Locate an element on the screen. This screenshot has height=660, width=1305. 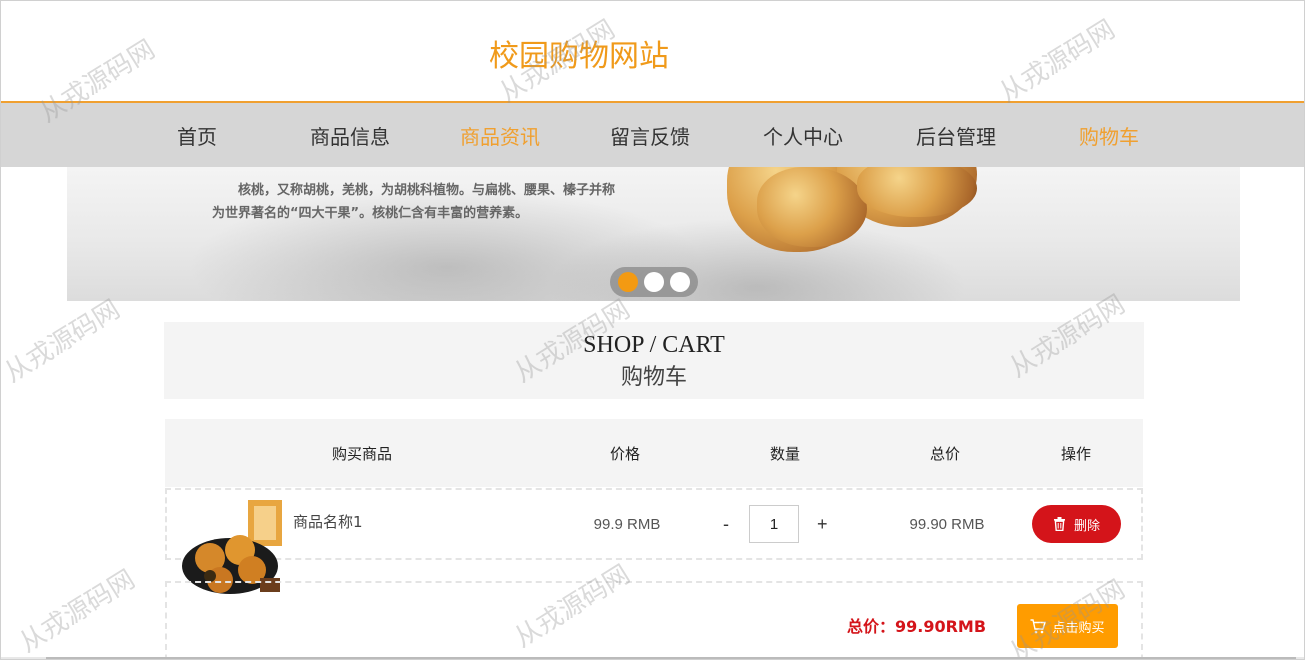
header-quantity: 数量 is located at coordinates (785, 454).